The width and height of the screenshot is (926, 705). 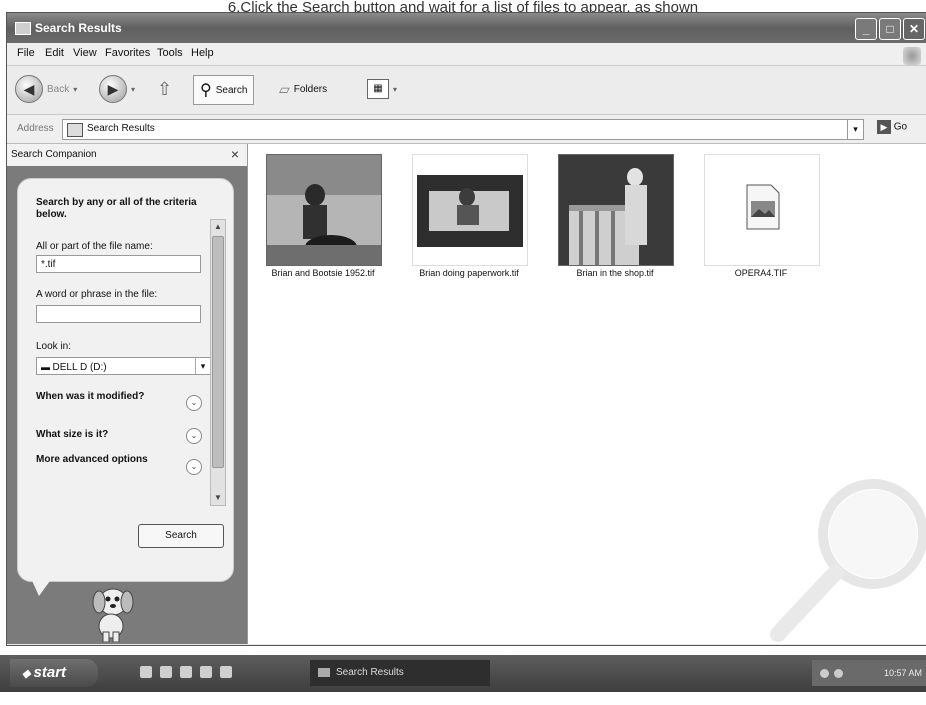 I want to click on filename-label: All or part of the file name:, so click(x=94, y=246).